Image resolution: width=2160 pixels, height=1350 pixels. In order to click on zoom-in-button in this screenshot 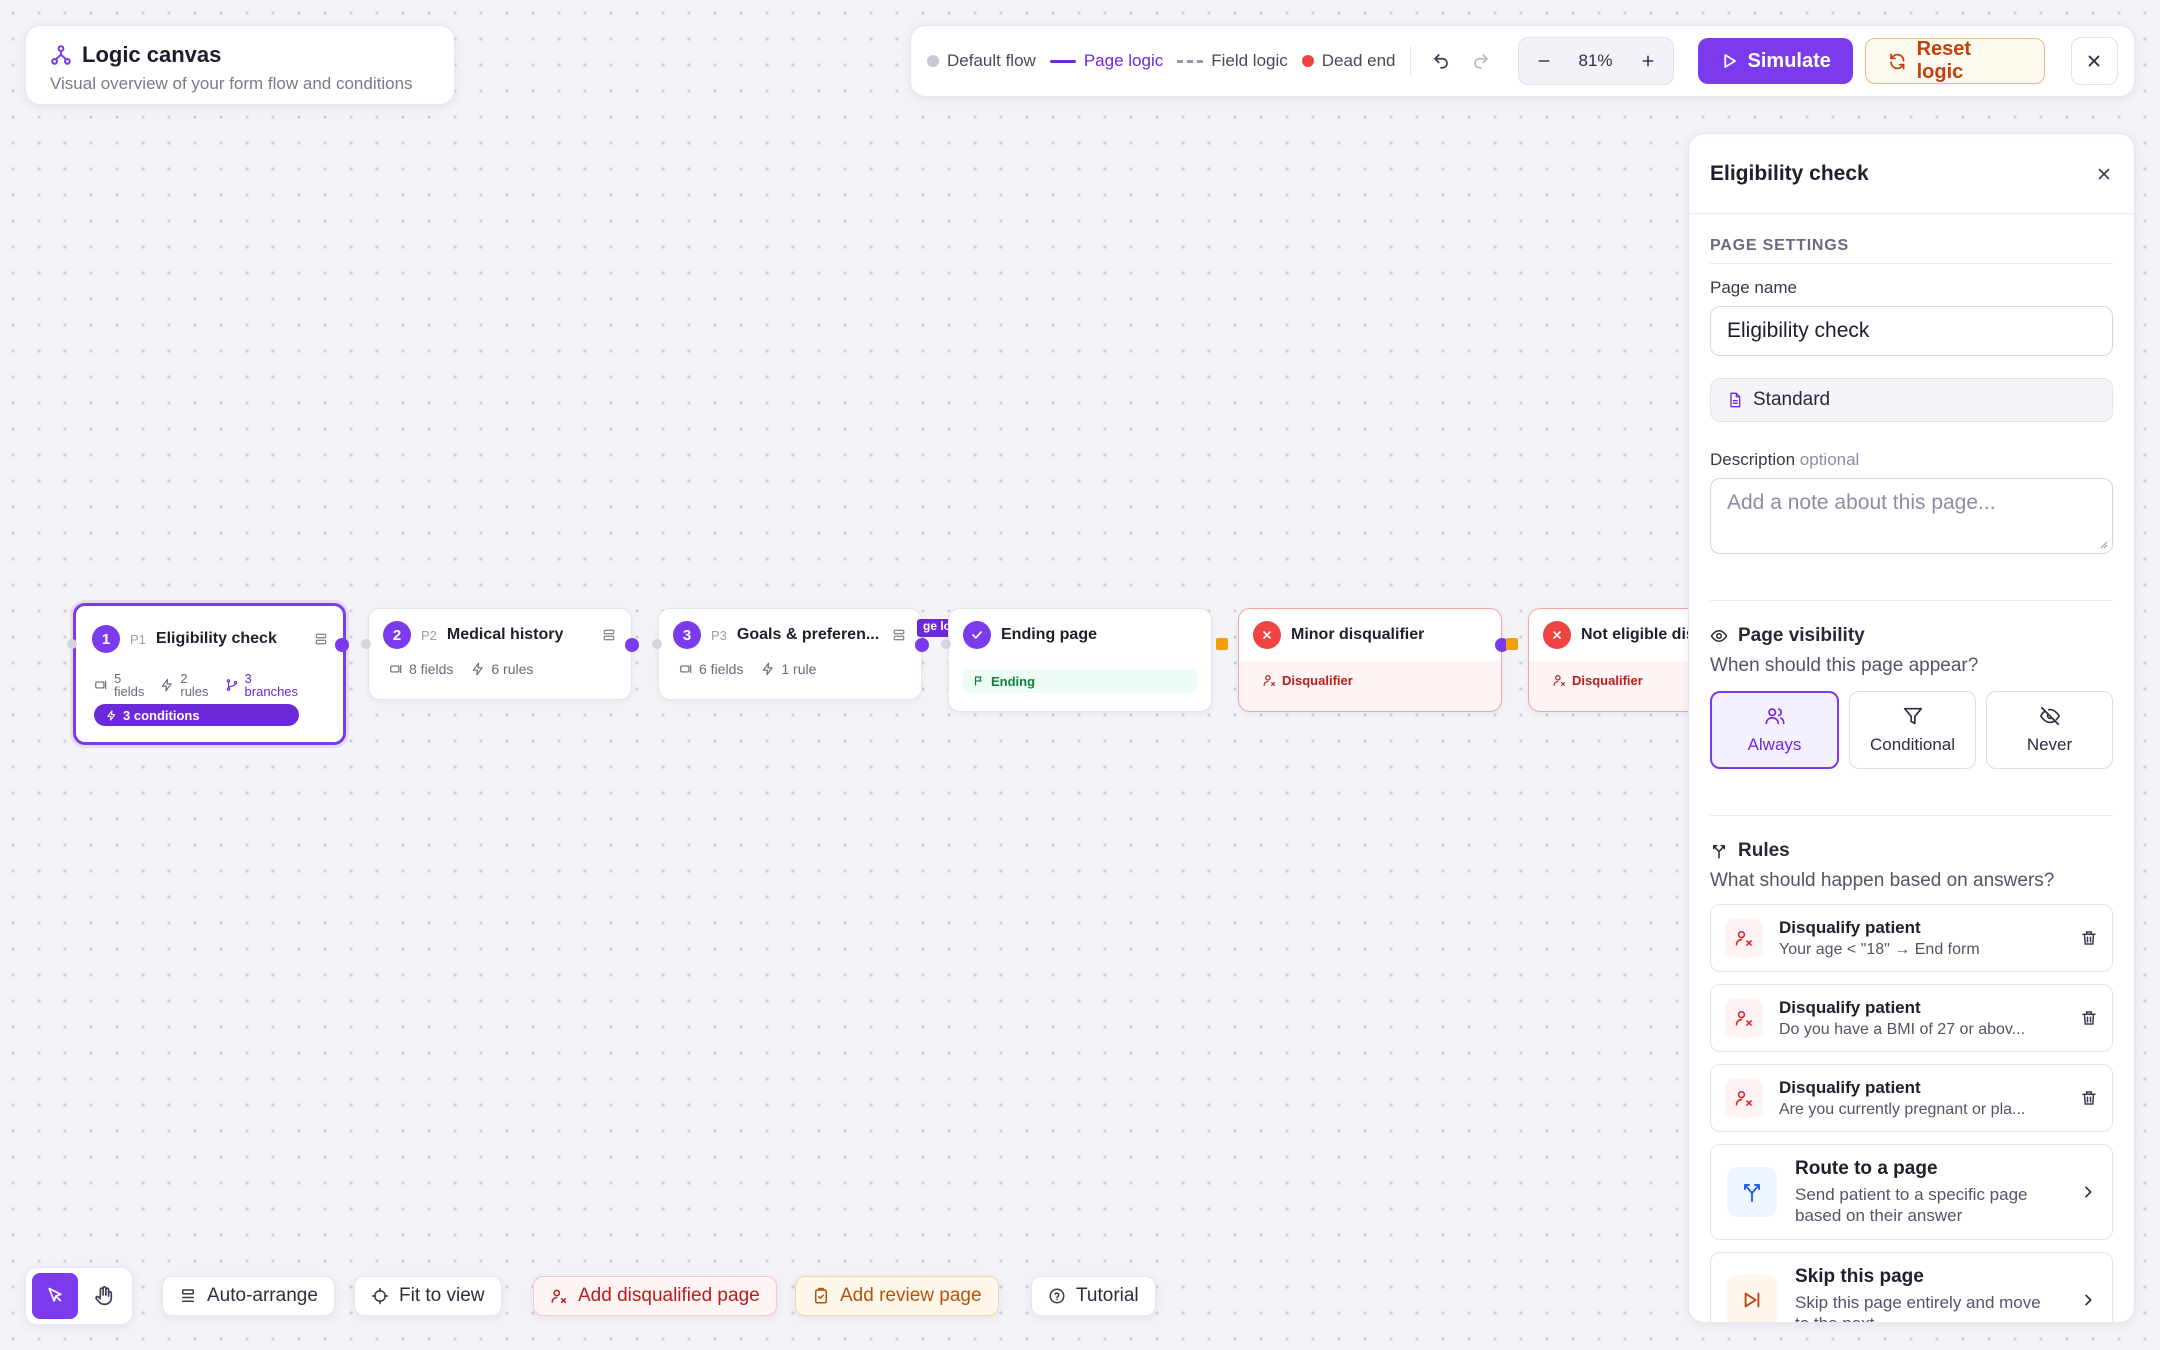, I will do `click(1648, 61)`.